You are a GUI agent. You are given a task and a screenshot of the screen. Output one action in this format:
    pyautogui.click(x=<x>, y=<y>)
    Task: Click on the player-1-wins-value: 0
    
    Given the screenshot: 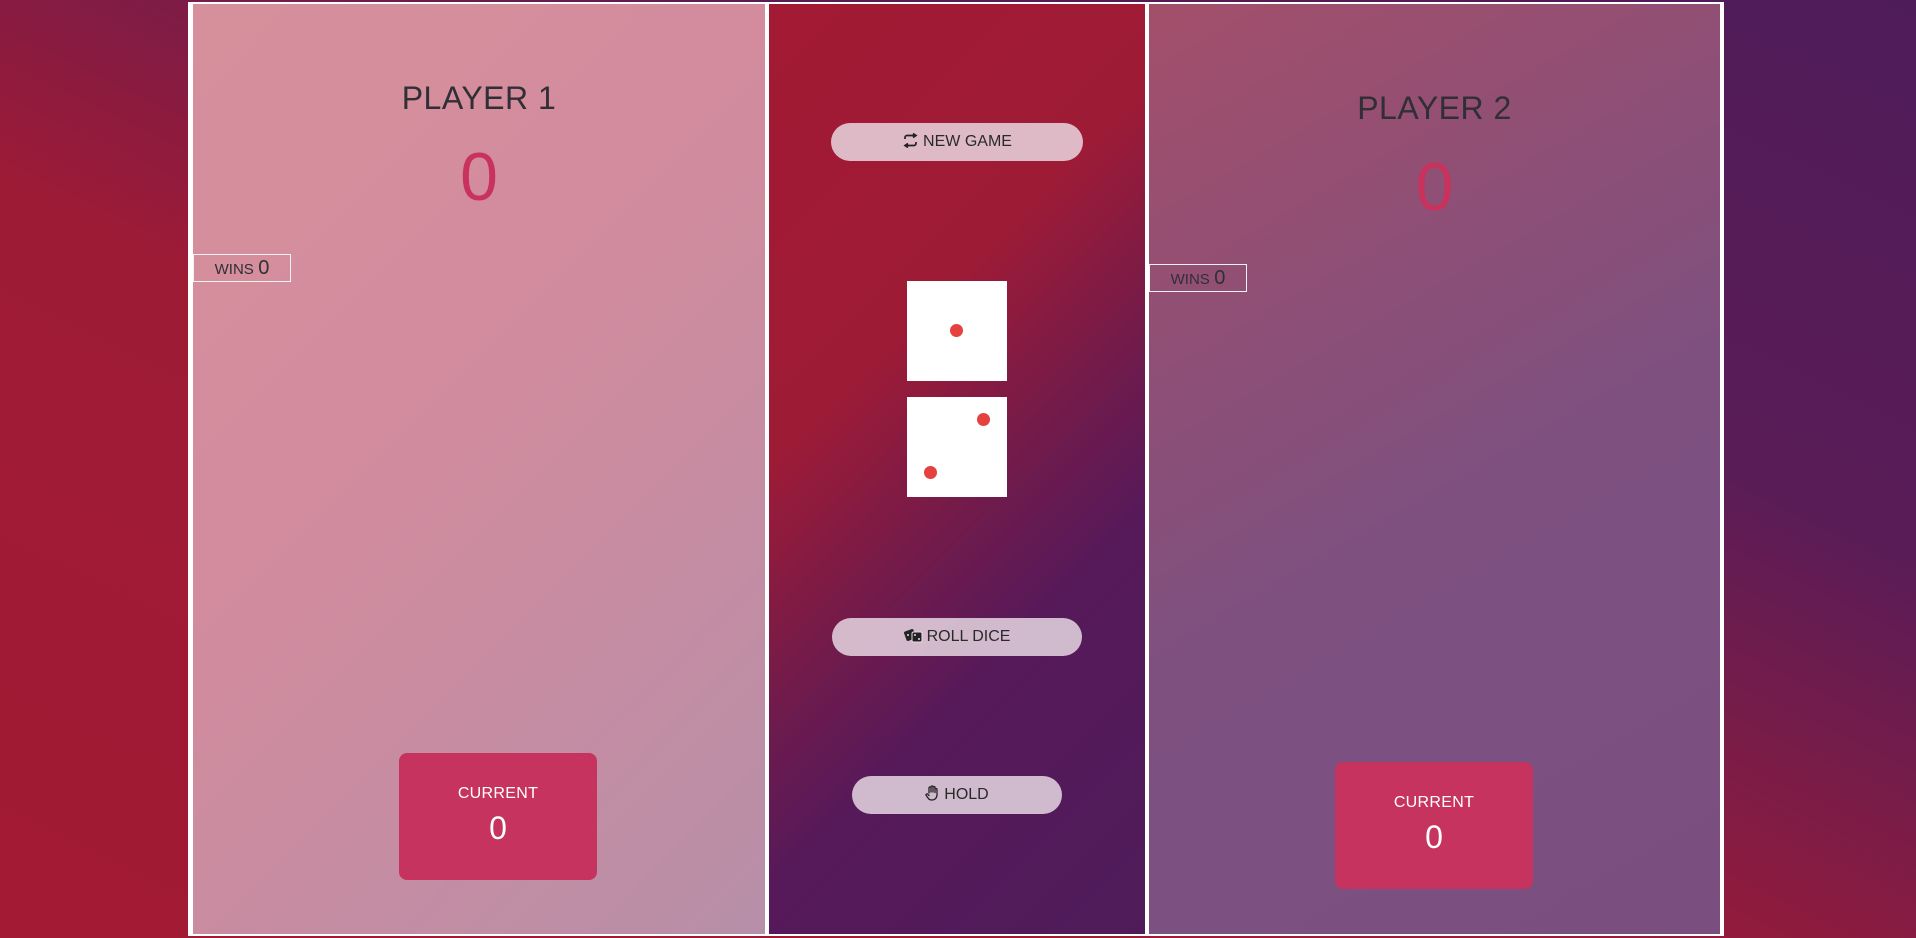 What is the action you would take?
    pyautogui.click(x=264, y=268)
    